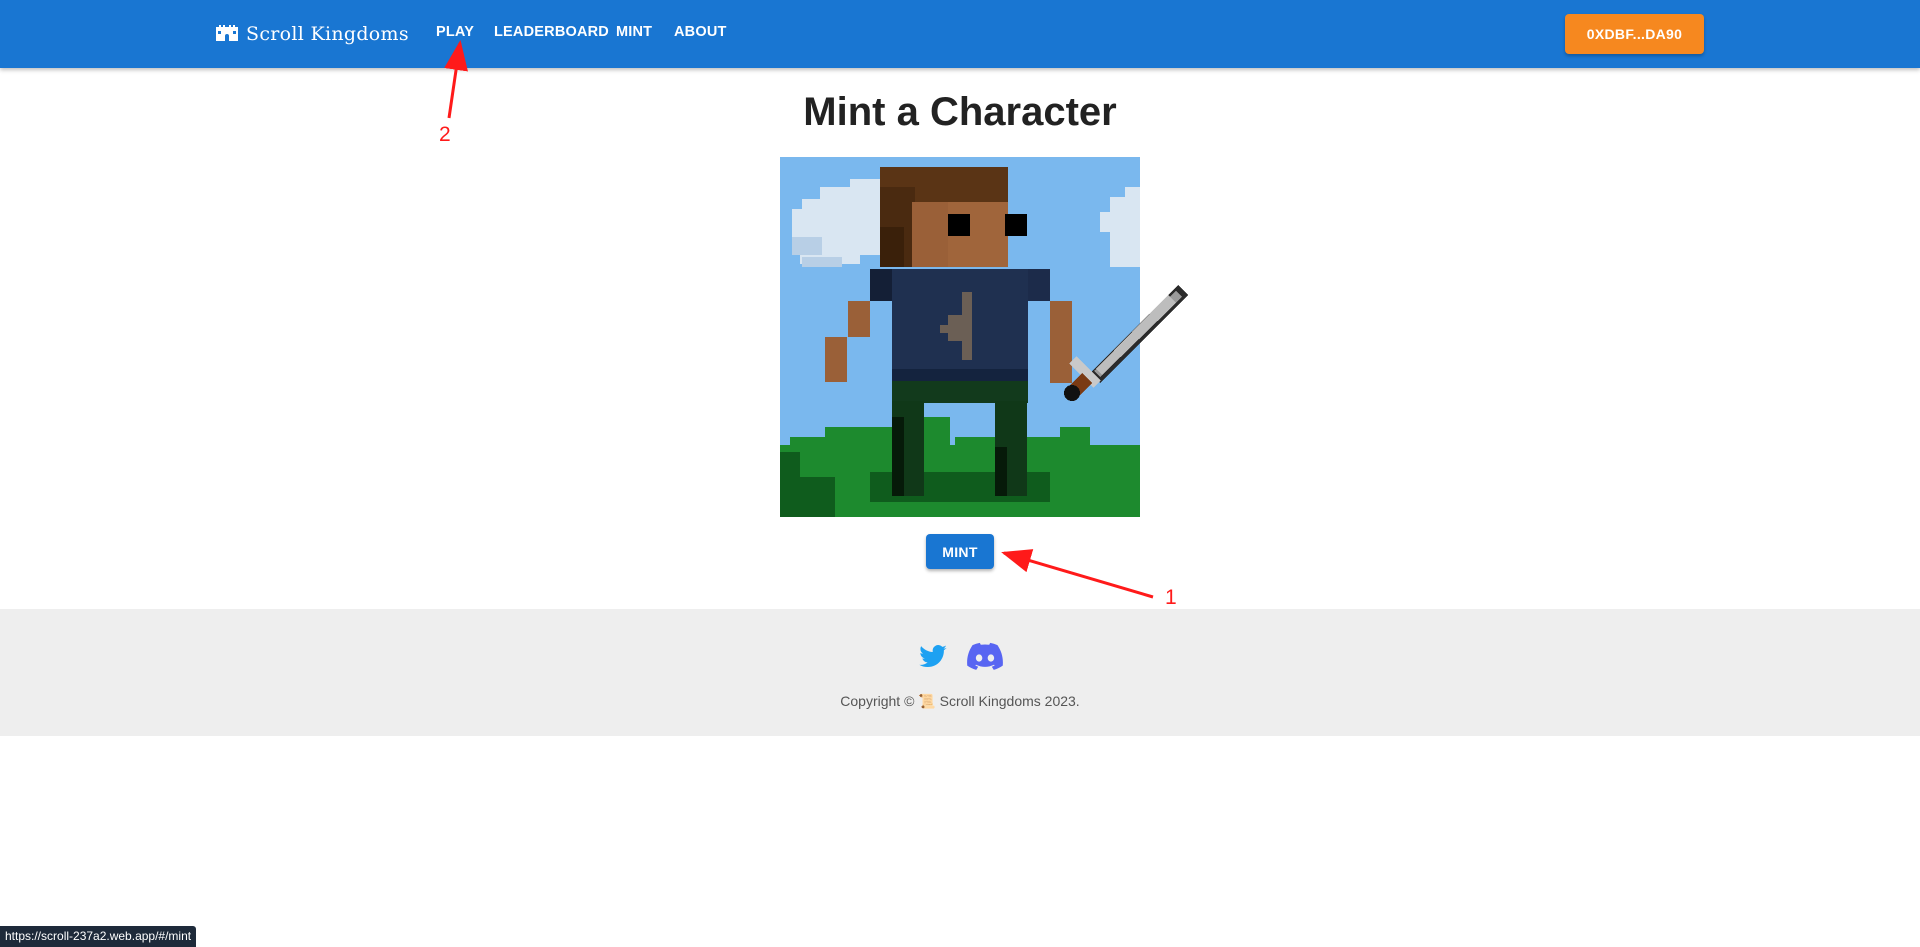  I want to click on nav-leaderboard: LEADERBOARD, so click(551, 32).